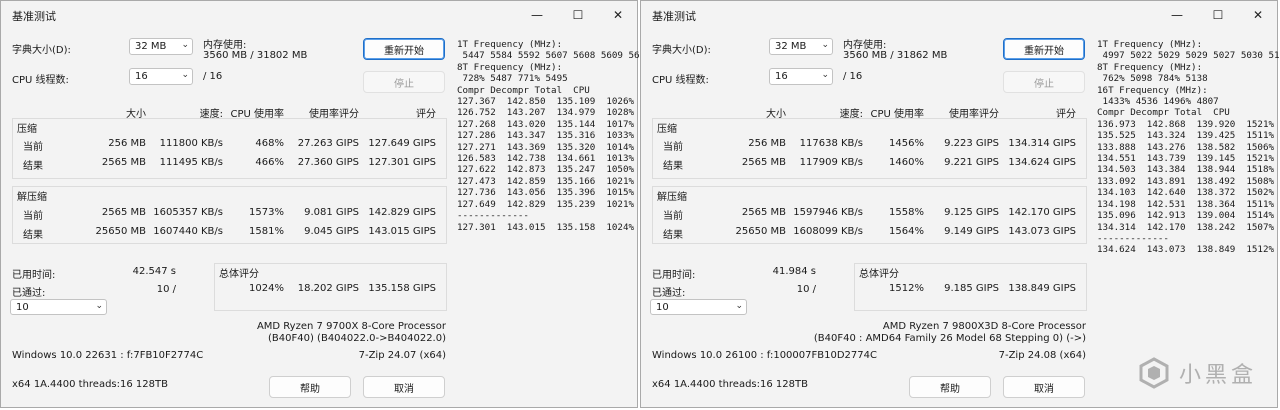  Describe the element at coordinates (402, 162) in the screenshot. I see `compress-result-rating: 127.301 GIPS` at that location.